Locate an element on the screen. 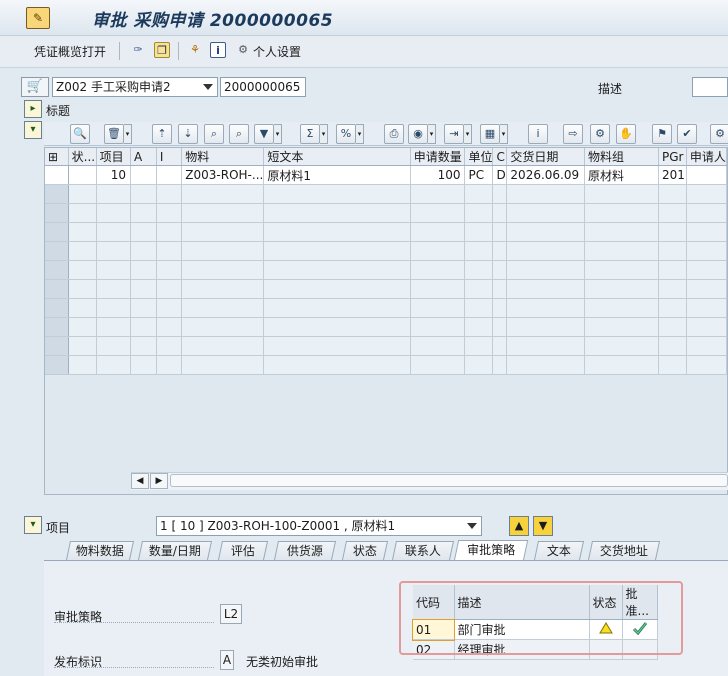 Image resolution: width=728 pixels, height=676 pixels. personal-settings-icon: ⚙ is located at coordinates (243, 50).